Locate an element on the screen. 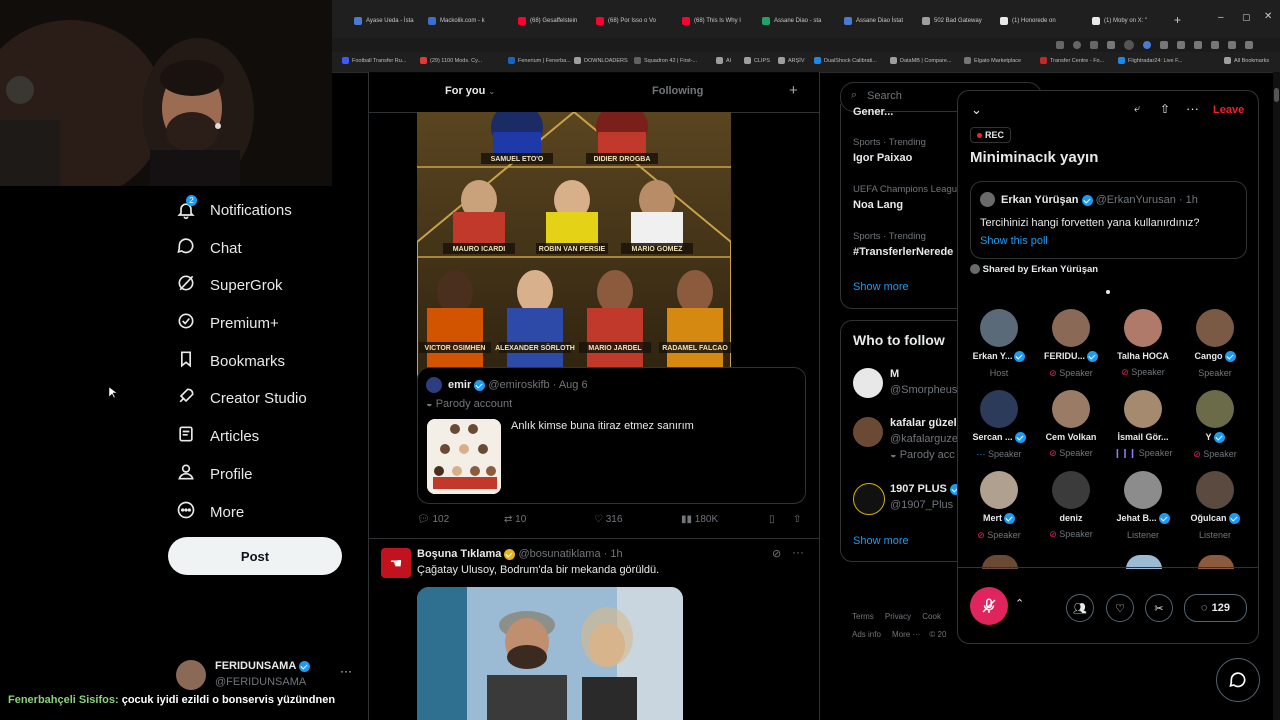  new-tab-button: + is located at coordinates (1177, 20).